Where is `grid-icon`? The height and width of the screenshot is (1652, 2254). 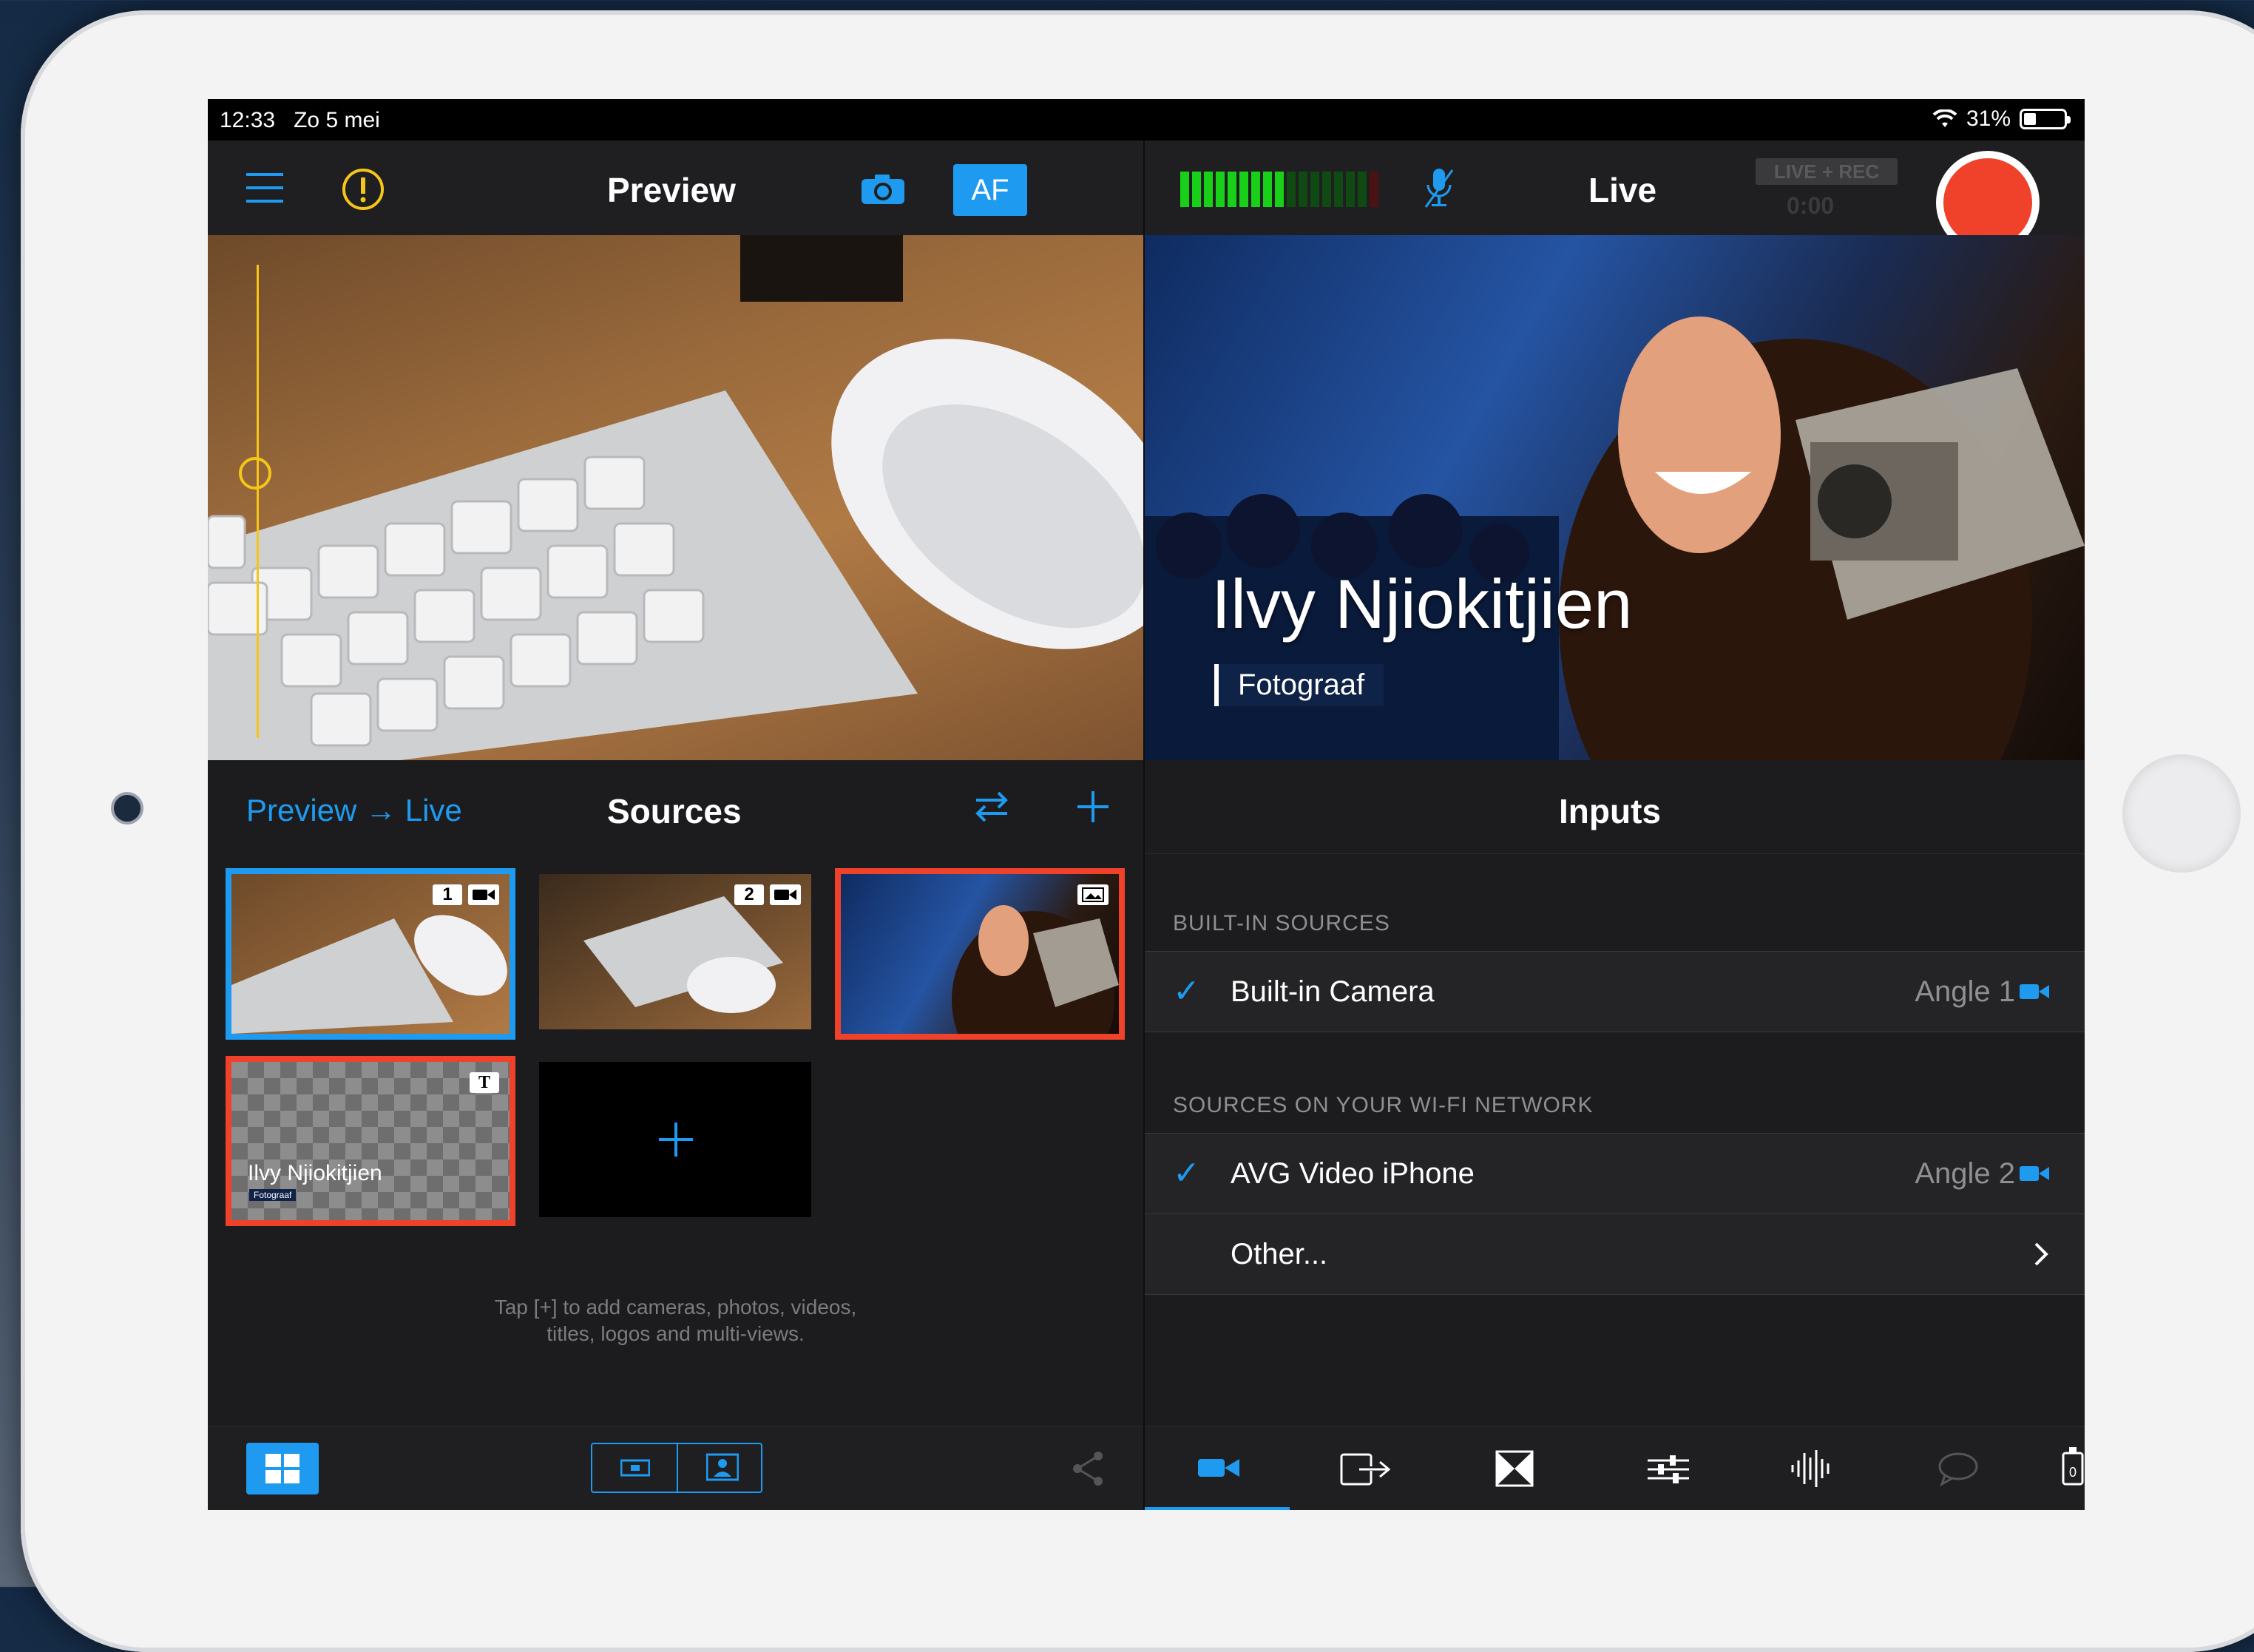 grid-icon is located at coordinates (282, 1468).